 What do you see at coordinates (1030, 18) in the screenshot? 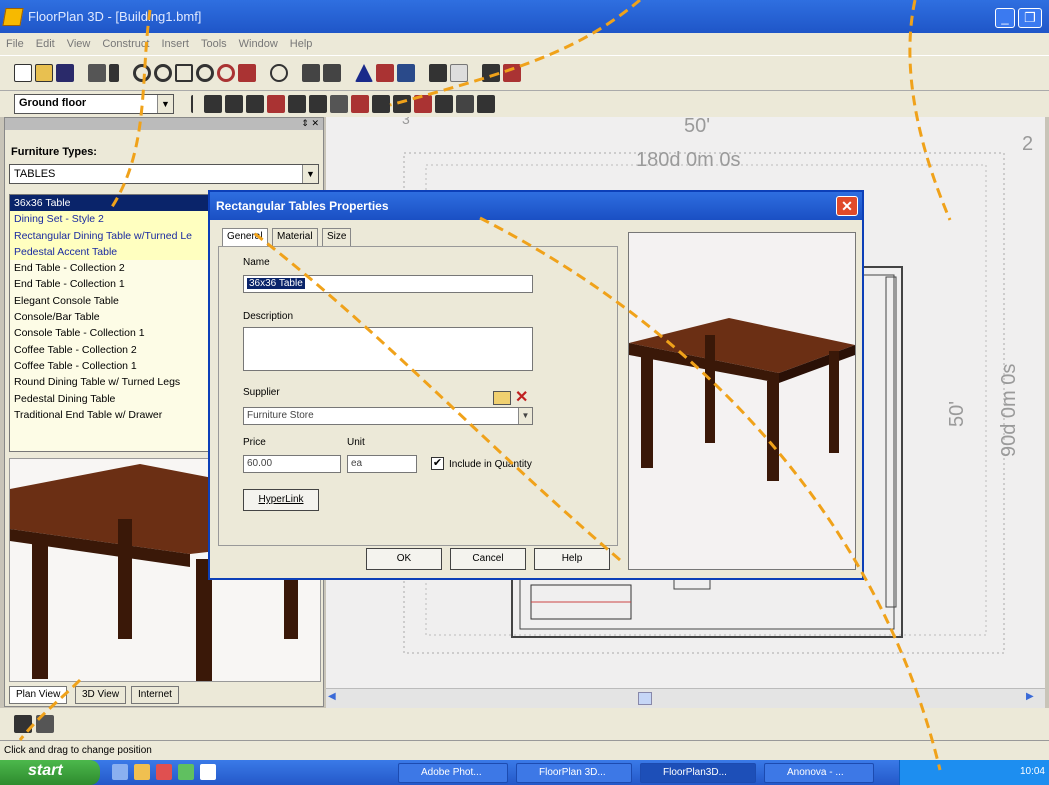
I see `restore-button: ❐` at bounding box center [1030, 18].